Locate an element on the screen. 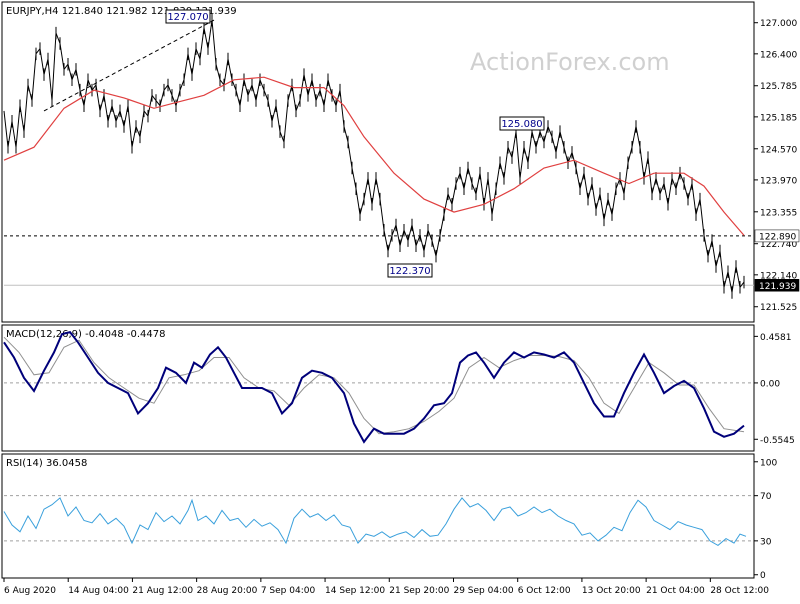 This screenshot has height=604, width=800. xtick-label: 21 Aug 12:00 is located at coordinates (162, 591).